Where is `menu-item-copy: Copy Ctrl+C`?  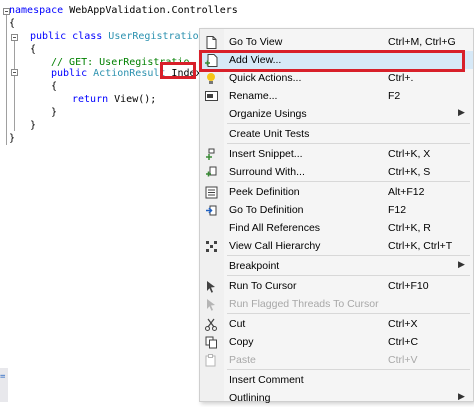 menu-item-copy: Copy Ctrl+C is located at coordinates (336, 342).